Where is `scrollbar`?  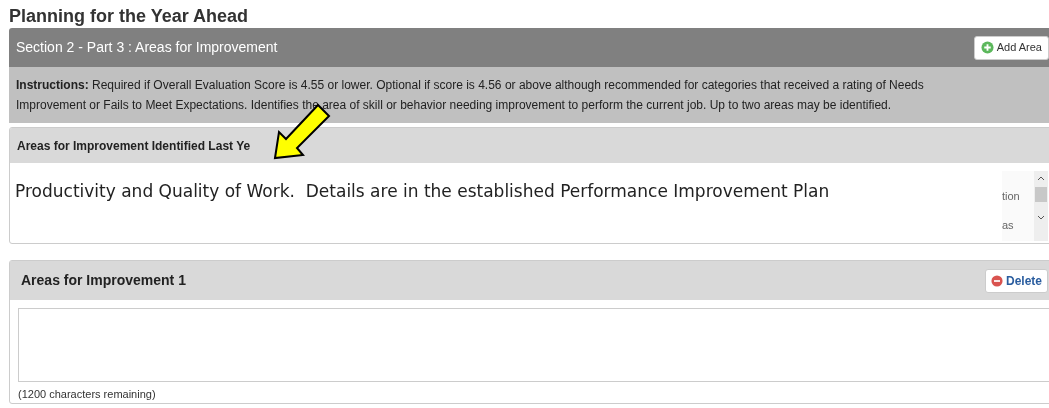 scrollbar is located at coordinates (1041, 206).